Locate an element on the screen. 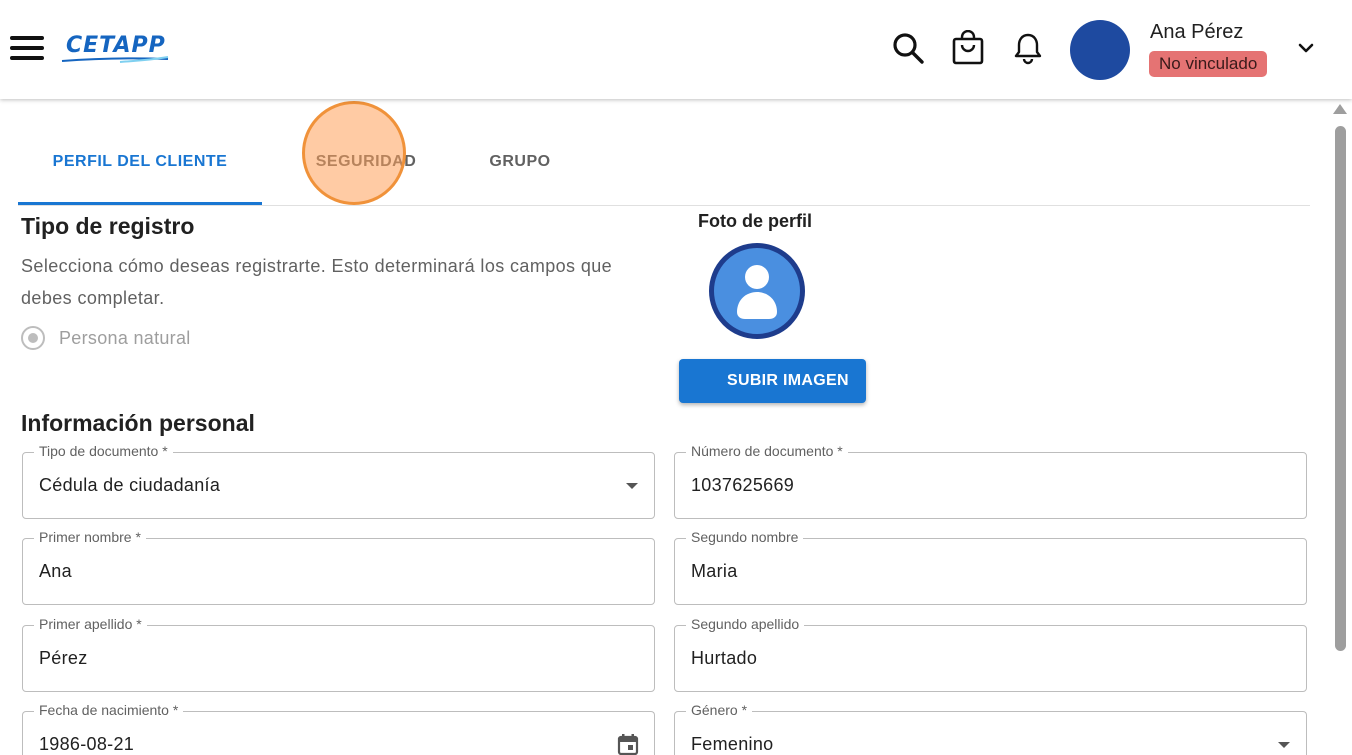 This screenshot has height=755, width=1352. profile-tabs: PERFIL DEL CLIENTE SEGURIDAD GRUPO is located at coordinates (664, 162).